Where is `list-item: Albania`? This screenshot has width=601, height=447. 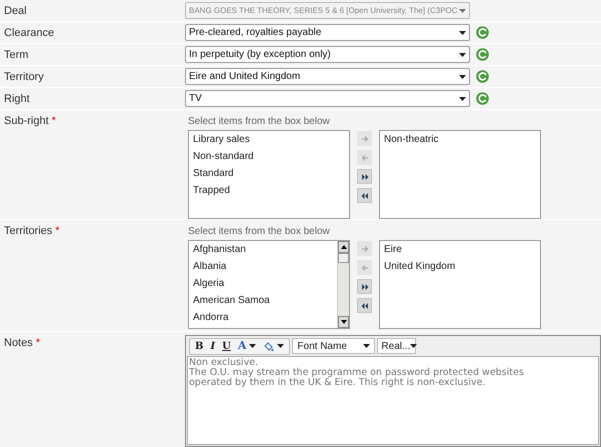
list-item: Albania is located at coordinates (265, 267).